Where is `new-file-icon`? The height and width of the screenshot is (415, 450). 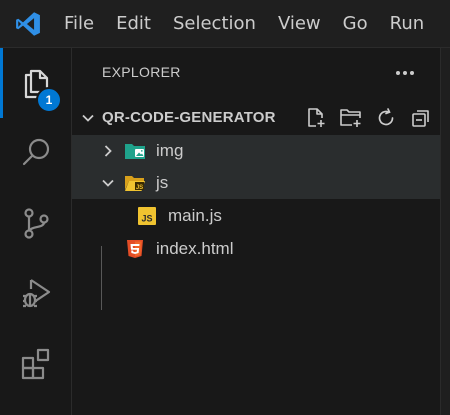 new-file-icon is located at coordinates (316, 118).